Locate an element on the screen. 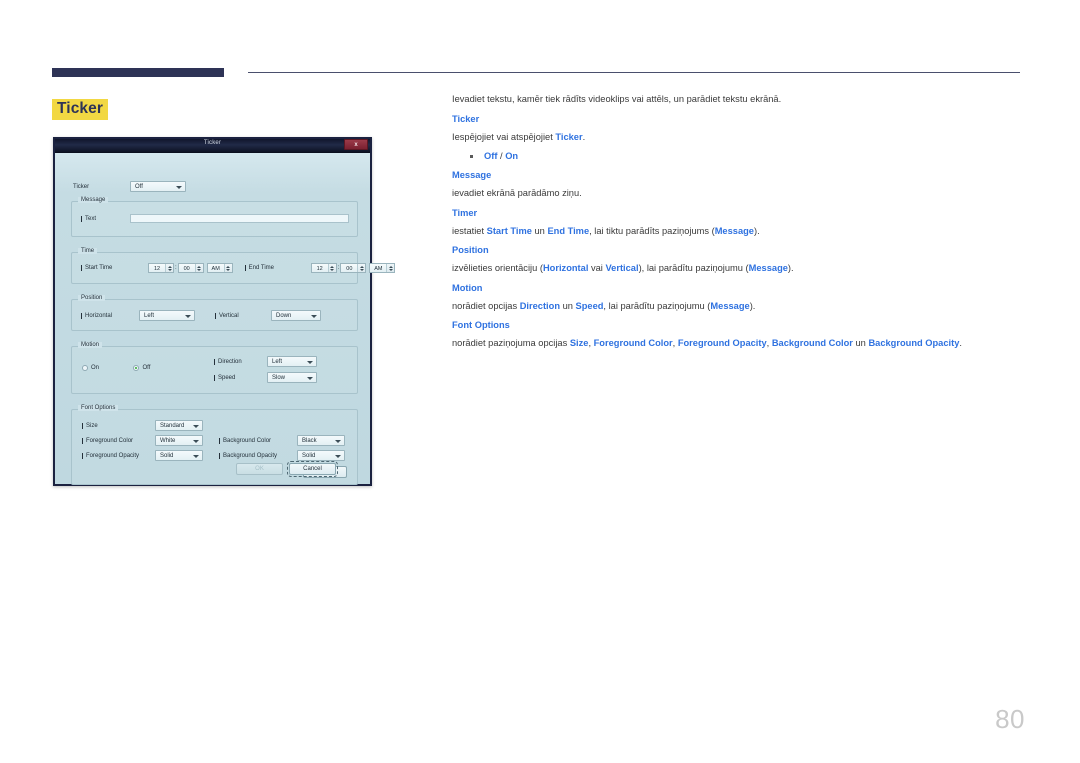 This screenshot has width=1080, height=763. doc-heading-message: Message is located at coordinates (472, 175).